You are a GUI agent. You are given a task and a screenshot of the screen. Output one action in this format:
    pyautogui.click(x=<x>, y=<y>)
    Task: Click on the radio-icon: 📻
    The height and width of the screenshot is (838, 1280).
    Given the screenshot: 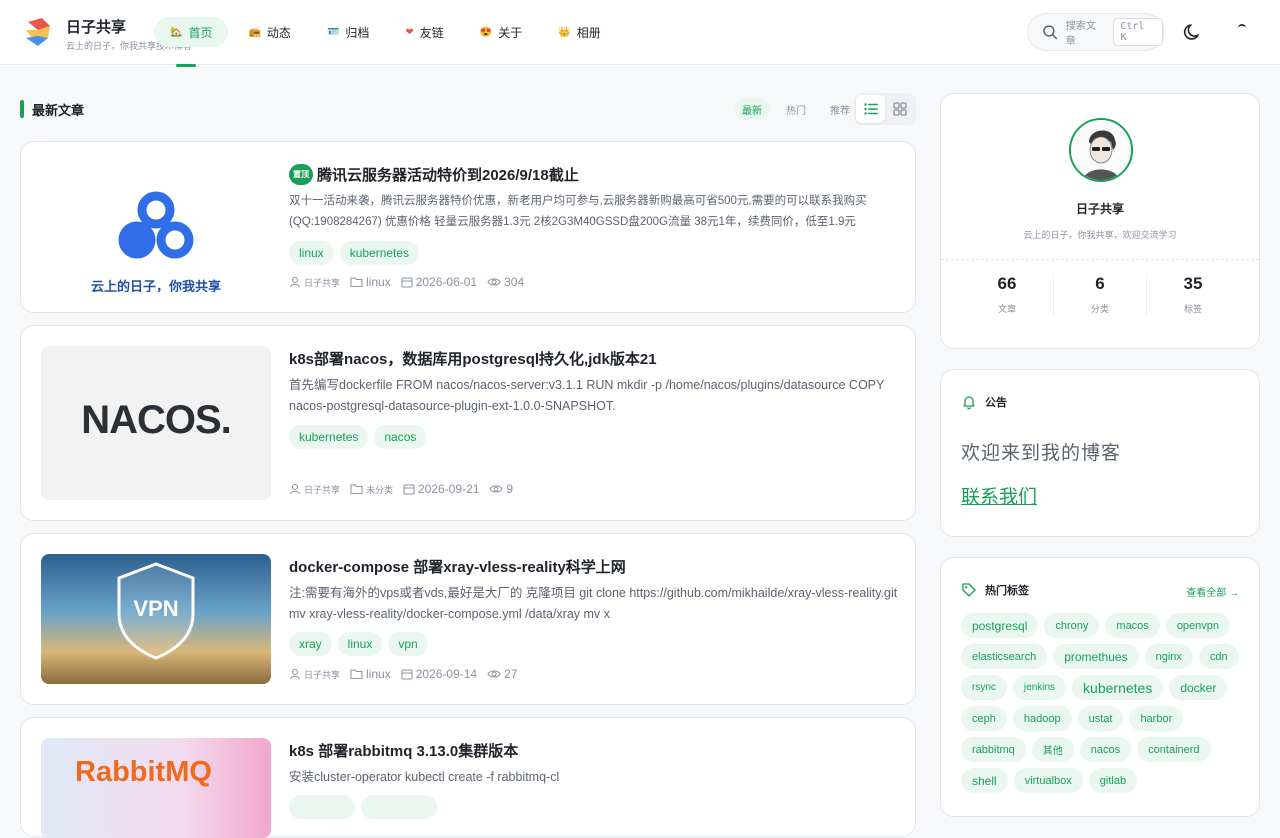 What is the action you would take?
    pyautogui.click(x=254, y=32)
    